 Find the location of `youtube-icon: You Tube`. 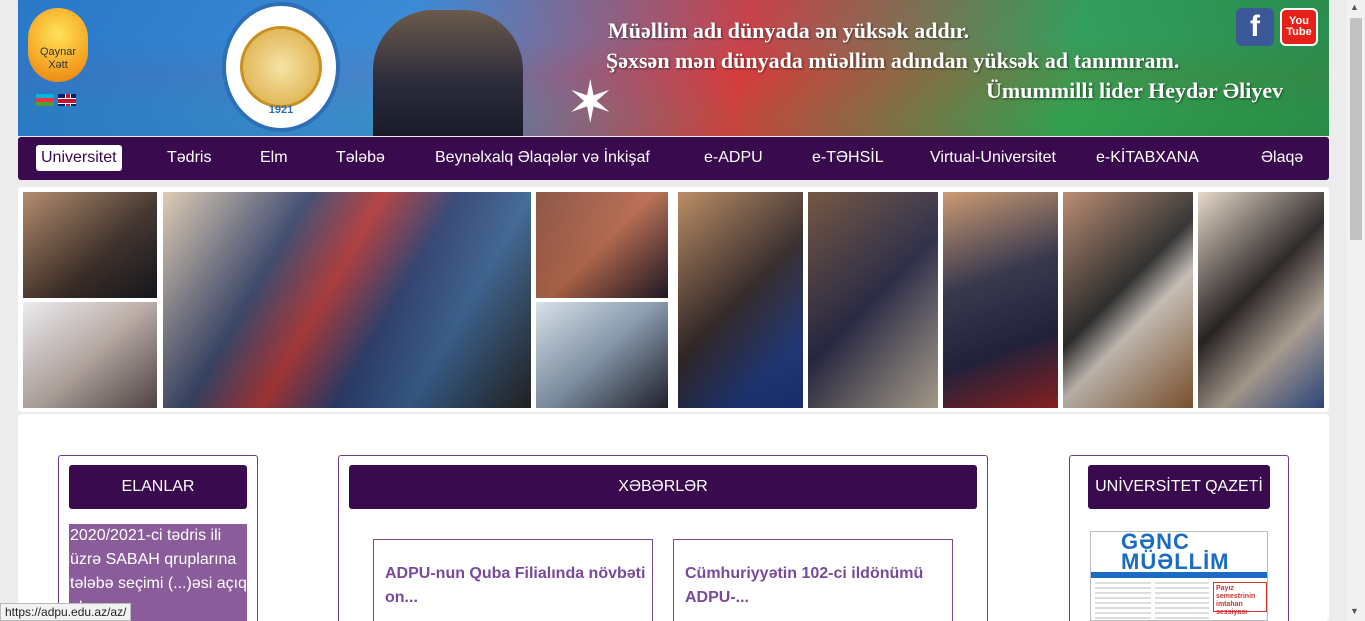

youtube-icon: You Tube is located at coordinates (1299, 27).